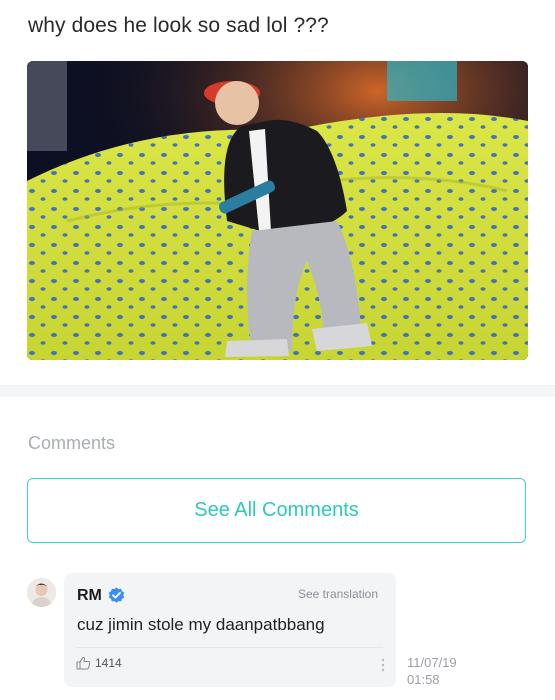 The width and height of the screenshot is (555, 700). I want to click on comments-heading: Comments, so click(72, 443).